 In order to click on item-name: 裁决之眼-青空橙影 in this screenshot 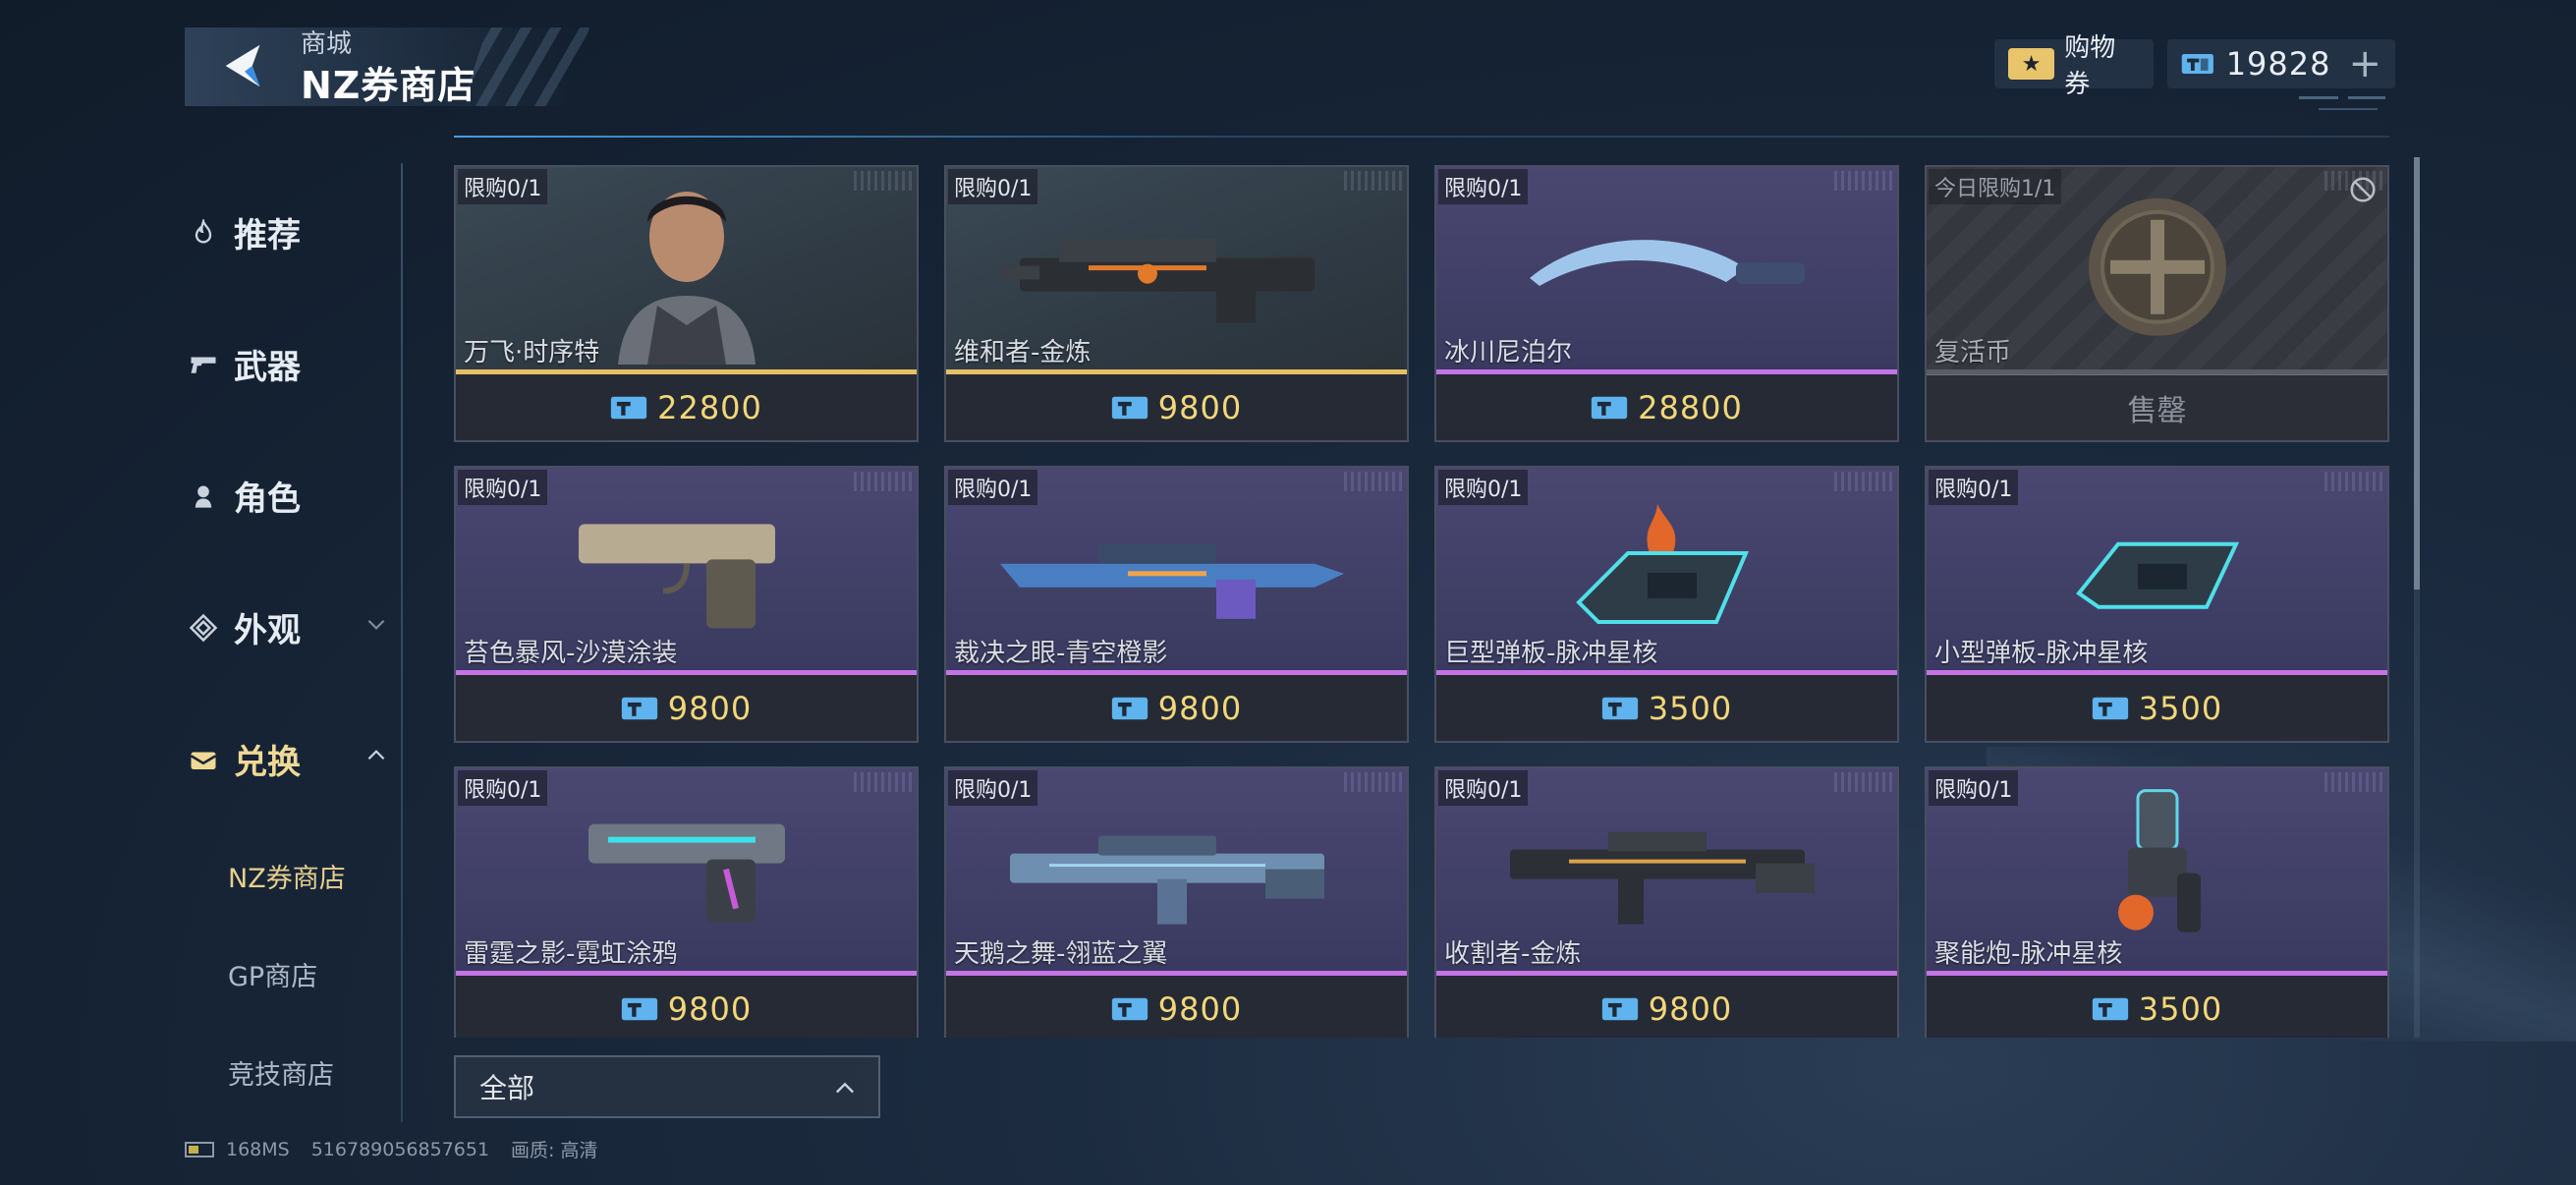, I will do `click(1061, 654)`.